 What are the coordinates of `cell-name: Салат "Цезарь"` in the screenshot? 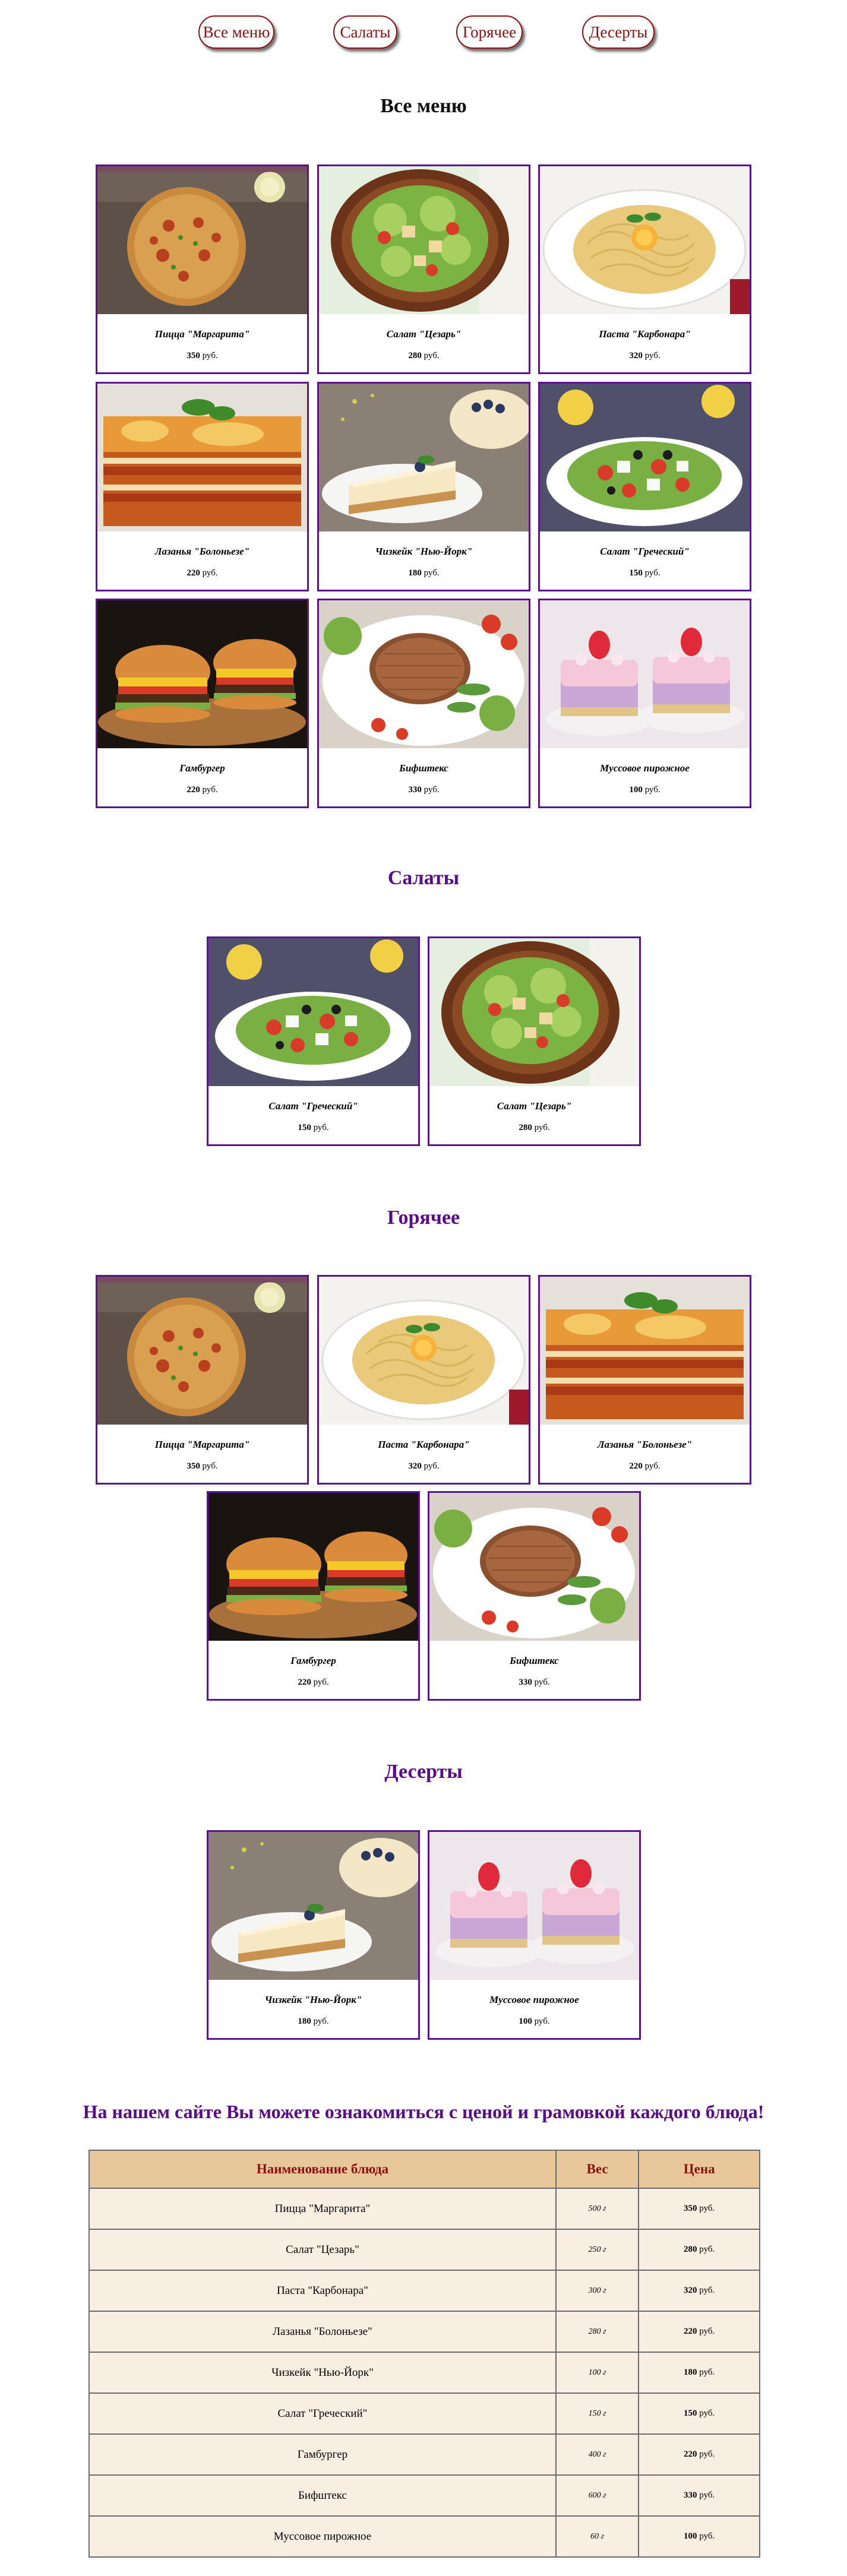 It's located at (323, 2250).